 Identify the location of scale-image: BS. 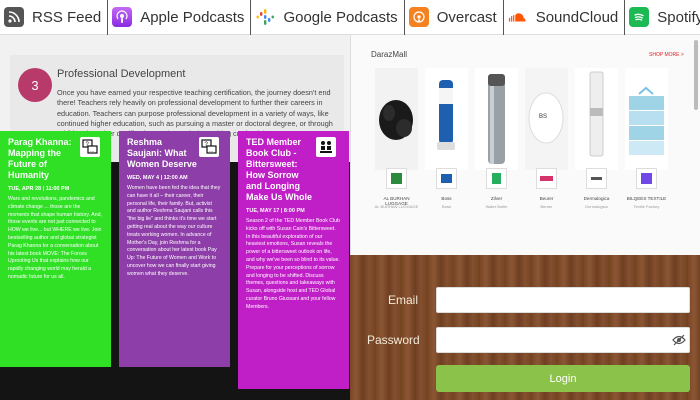
(546, 119).